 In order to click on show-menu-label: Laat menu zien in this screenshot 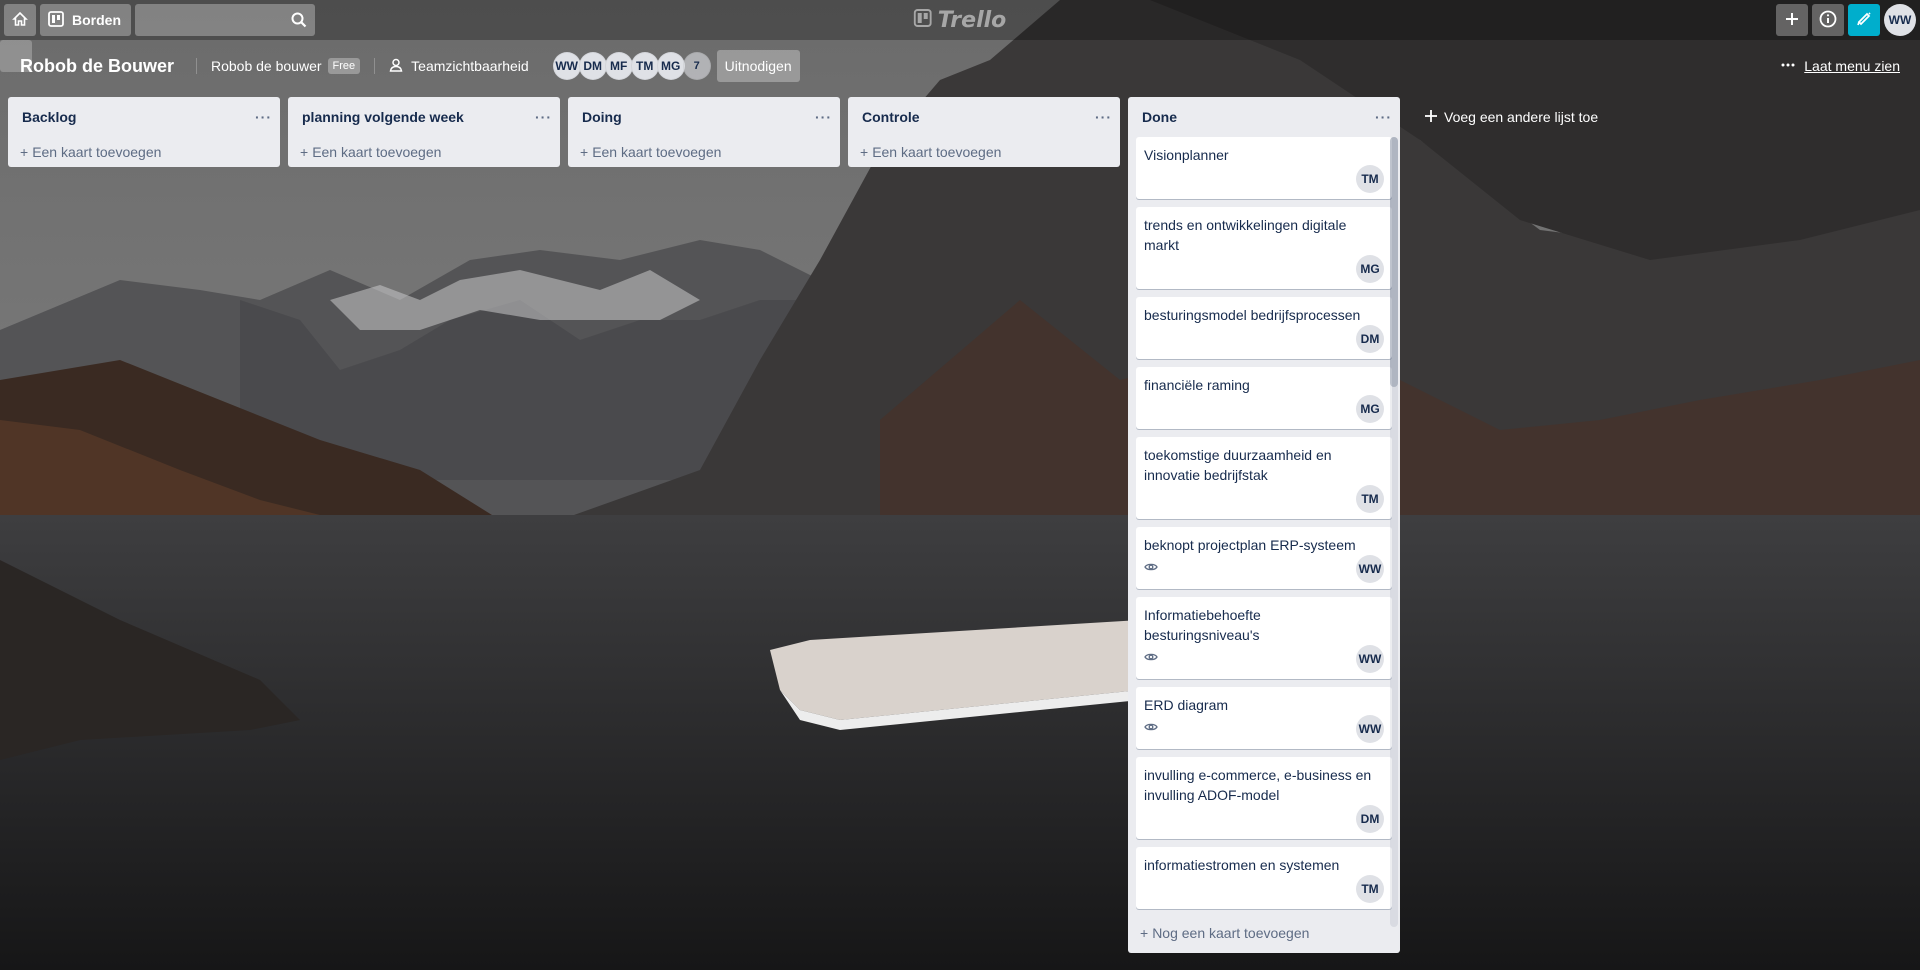, I will do `click(1852, 66)`.